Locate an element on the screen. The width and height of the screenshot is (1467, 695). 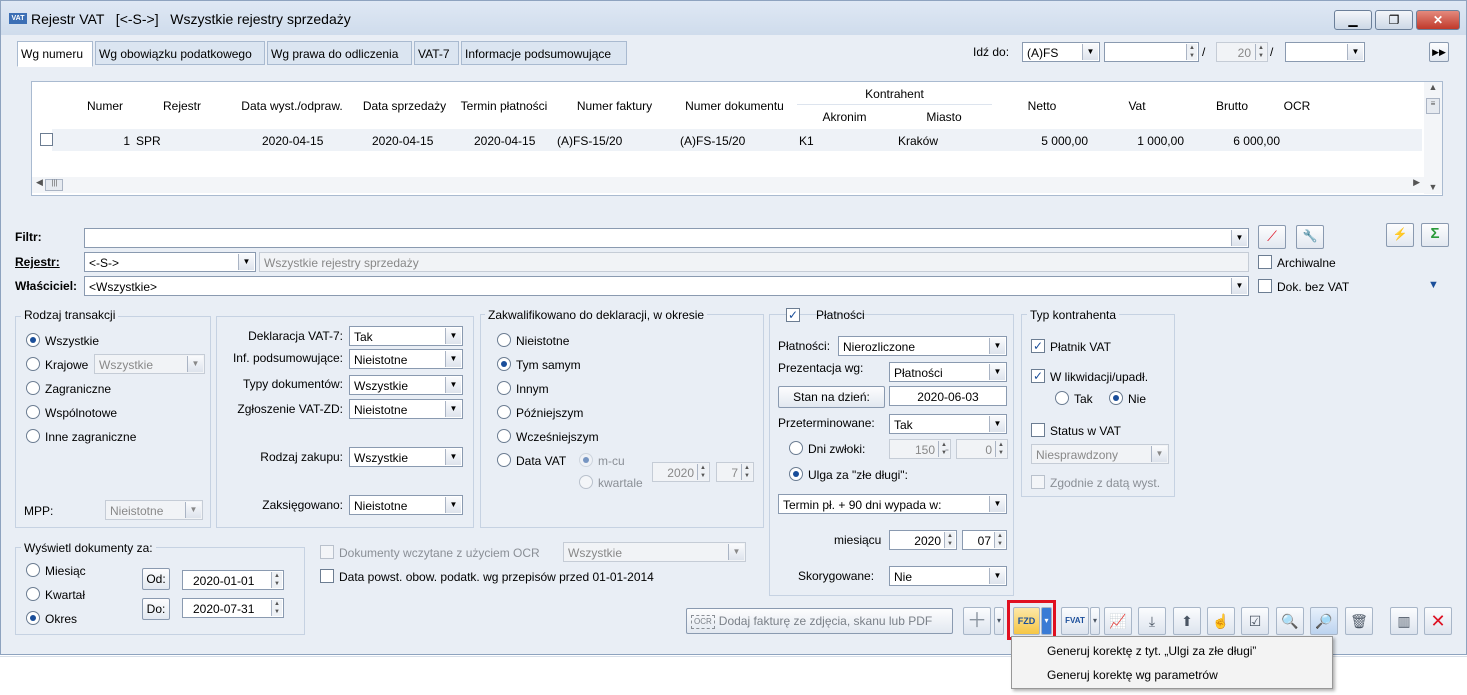
radio-wczesniejszym is located at coordinates (504, 436).